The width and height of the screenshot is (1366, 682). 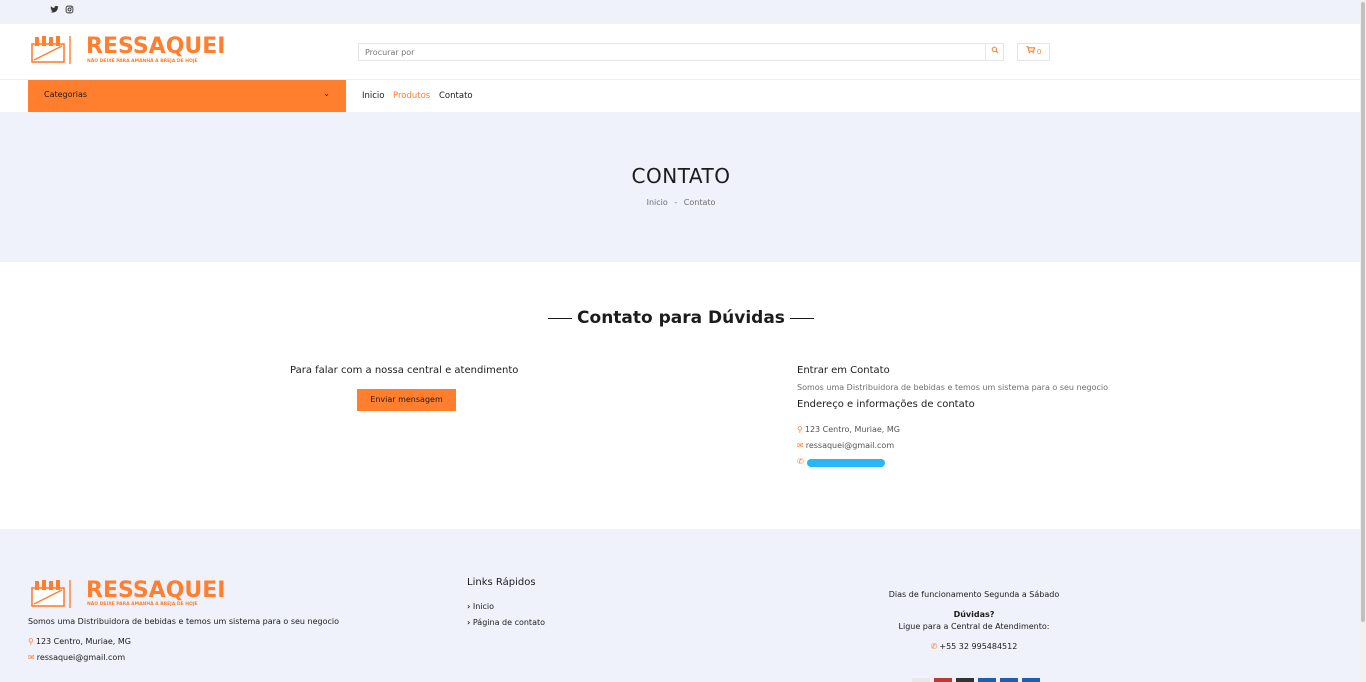 What do you see at coordinates (681, 176) in the screenshot?
I see `page-title: CONTATO` at bounding box center [681, 176].